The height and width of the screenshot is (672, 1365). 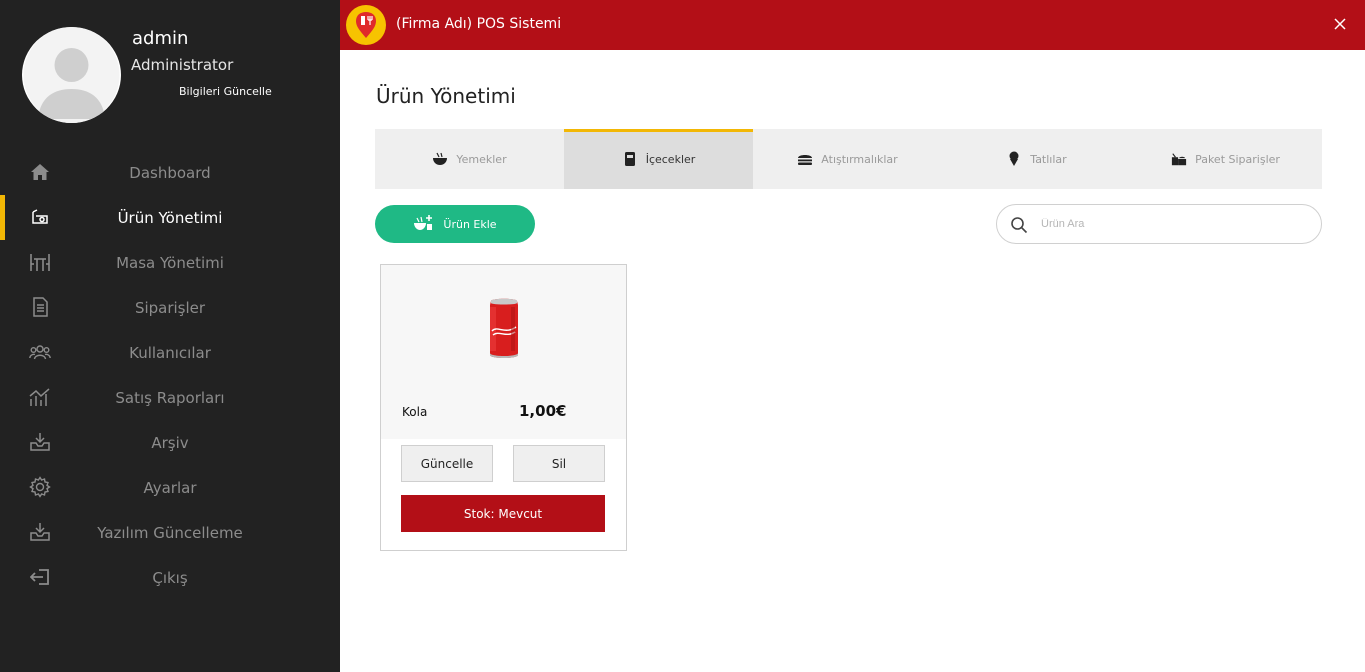 I want to click on sidebar-item-label: Masa Yönetimi, so click(x=170, y=262).